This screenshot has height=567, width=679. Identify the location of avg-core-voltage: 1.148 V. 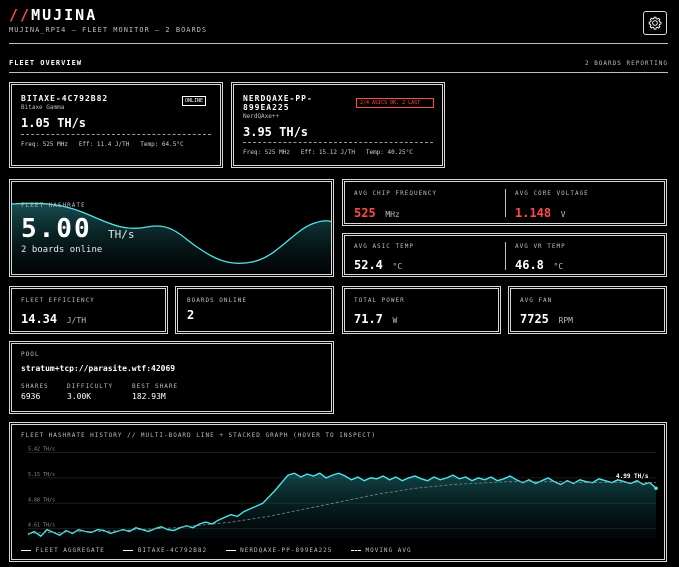
(540, 211).